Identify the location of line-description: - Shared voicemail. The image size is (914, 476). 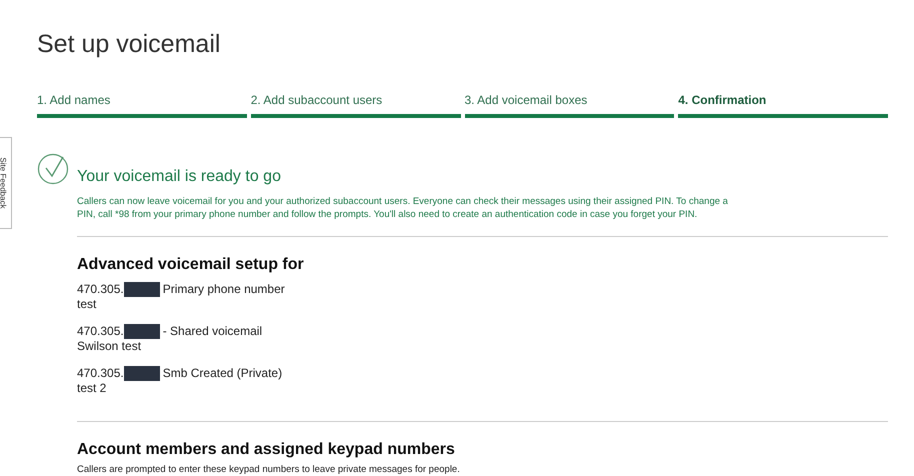
(212, 331).